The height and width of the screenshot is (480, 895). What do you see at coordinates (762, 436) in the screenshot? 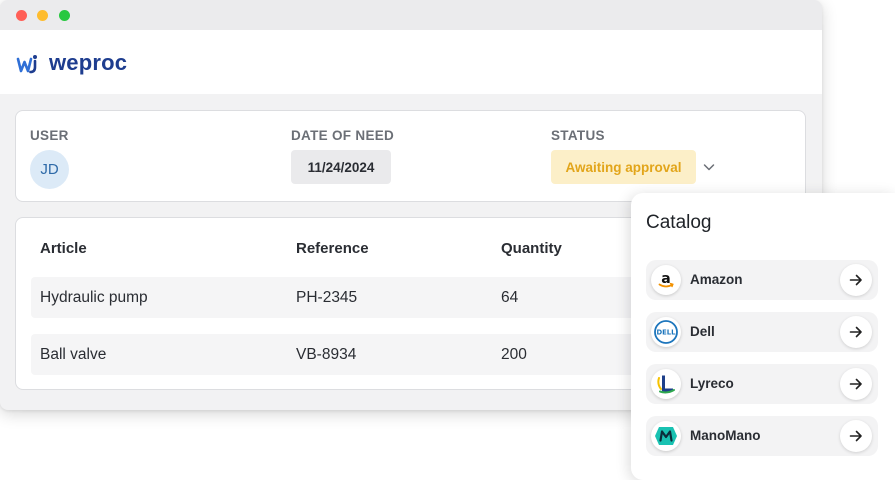
I see `vendor-item-manomano: ManoMano` at bounding box center [762, 436].